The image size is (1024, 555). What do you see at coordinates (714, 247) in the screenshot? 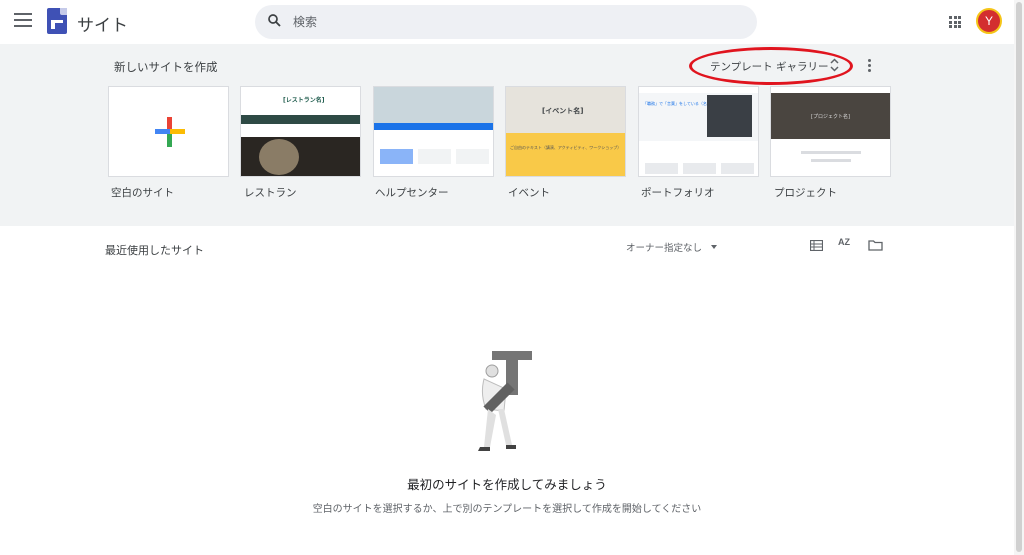
I see `dropdown-caret-icon` at bounding box center [714, 247].